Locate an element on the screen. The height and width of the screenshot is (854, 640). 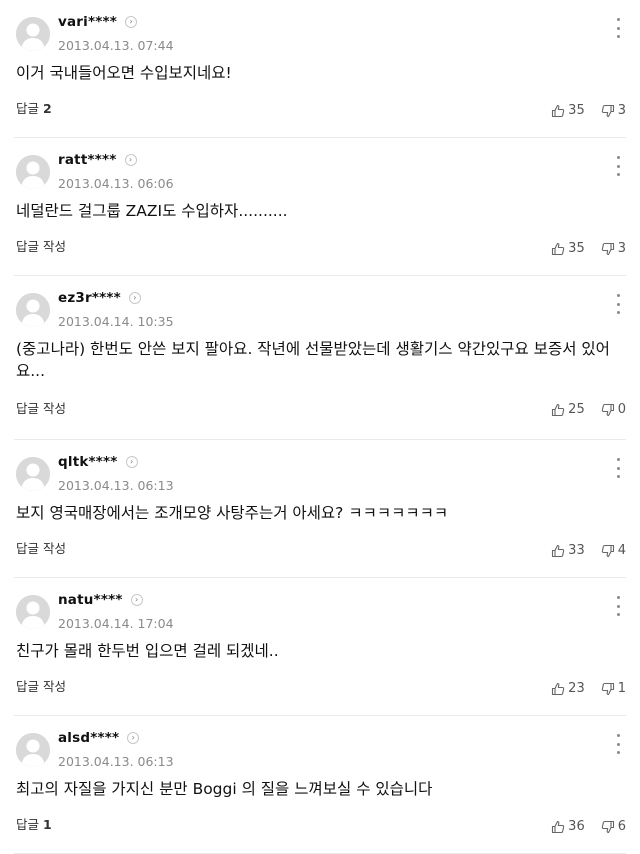
comment-date: 2013.04.14. 17:04 is located at coordinates (116, 623).